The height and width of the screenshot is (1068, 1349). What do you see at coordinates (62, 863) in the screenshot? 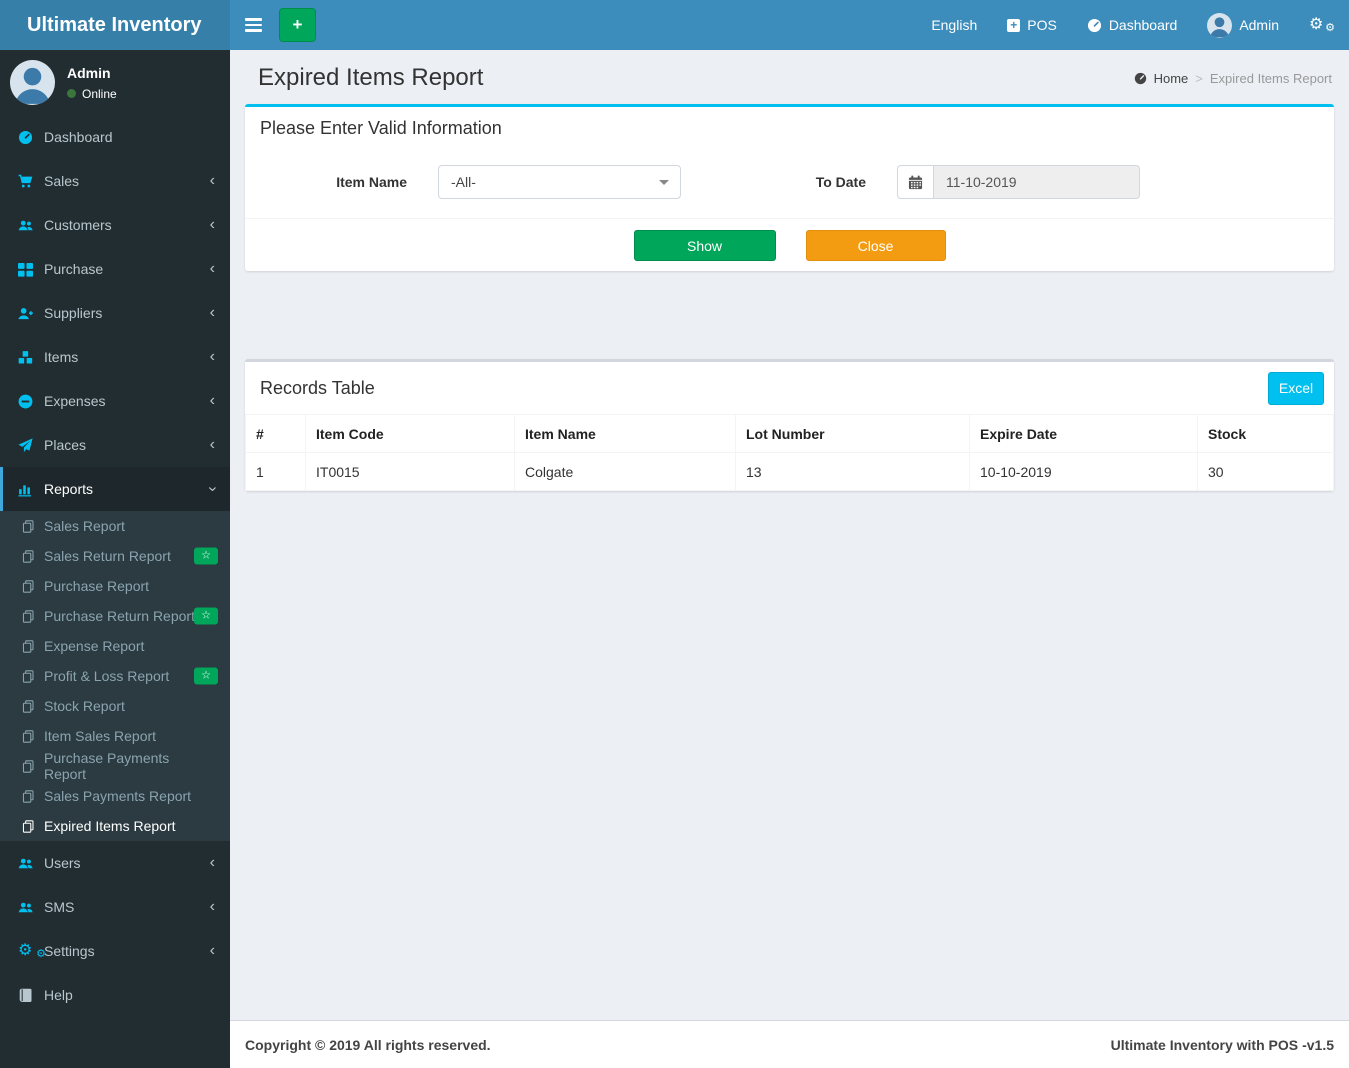
I see `menu-label: Users` at bounding box center [62, 863].